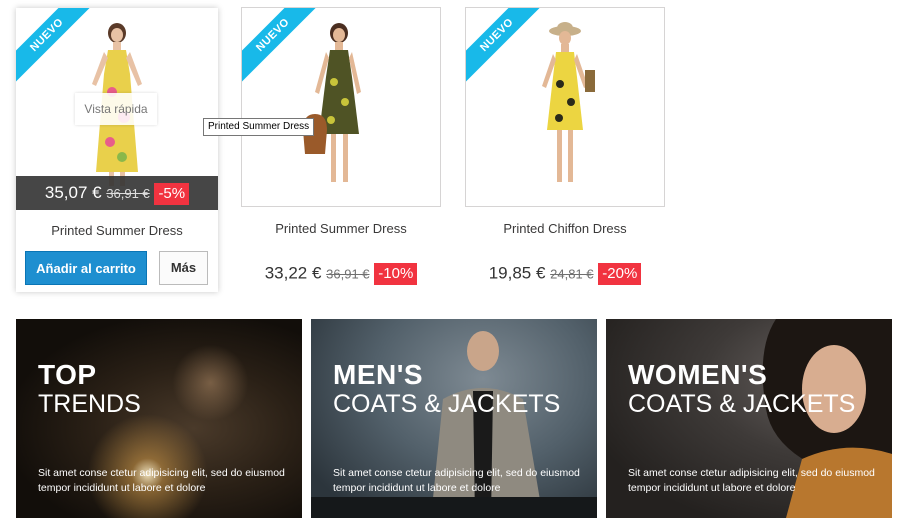 Image resolution: width=900 pixels, height=522 pixels. What do you see at coordinates (378, 374) in the screenshot?
I see `banner-title: MEN'S` at bounding box center [378, 374].